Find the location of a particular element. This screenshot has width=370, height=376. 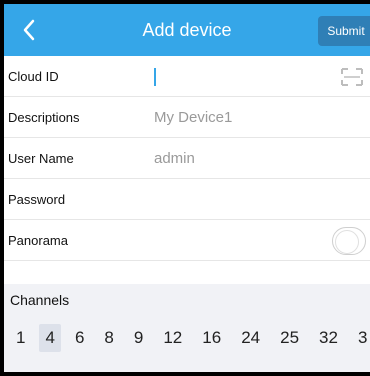

channel-option-24: 24 is located at coordinates (250, 338).